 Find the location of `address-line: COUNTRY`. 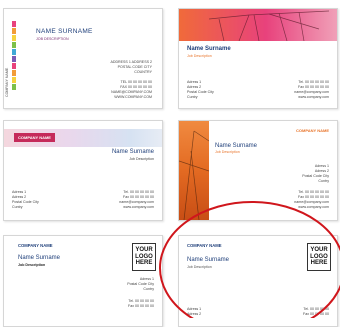

address-line: COUNTRY is located at coordinates (143, 72).